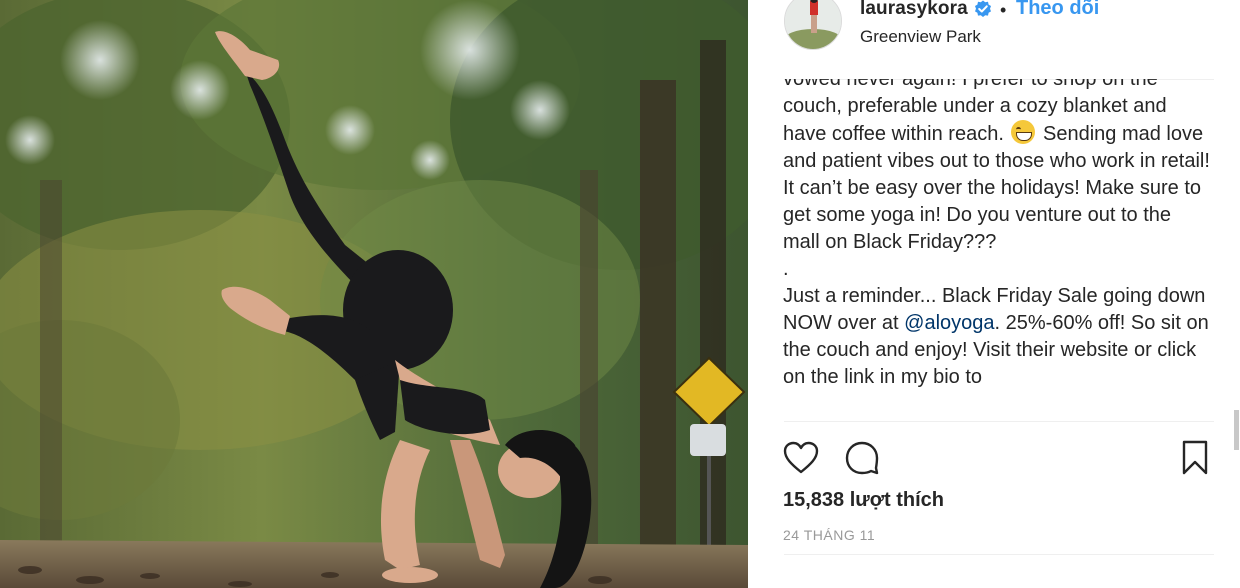 The width and height of the screenshot is (1240, 588). I want to click on action-bar, so click(983, 455).